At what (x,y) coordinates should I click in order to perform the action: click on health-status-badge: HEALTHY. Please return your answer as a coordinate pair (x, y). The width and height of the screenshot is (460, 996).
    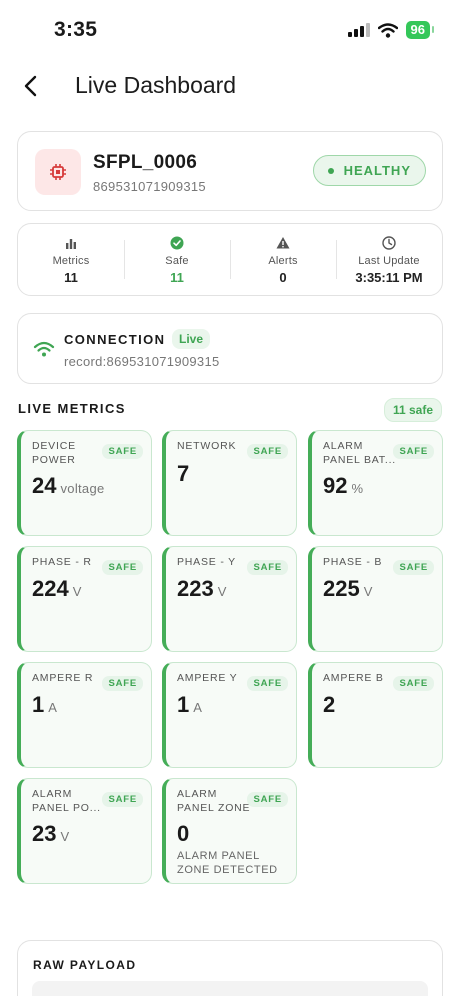
    Looking at the image, I should click on (369, 170).